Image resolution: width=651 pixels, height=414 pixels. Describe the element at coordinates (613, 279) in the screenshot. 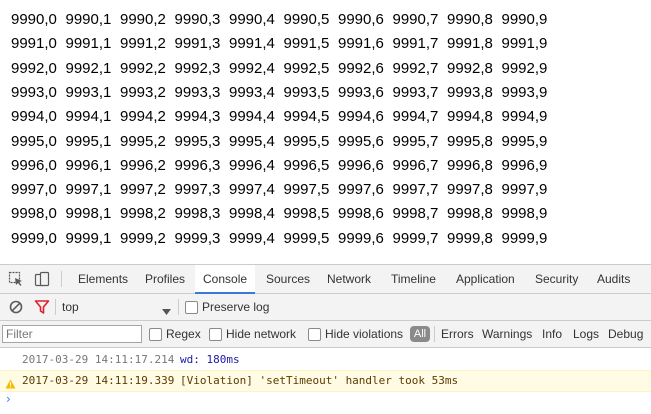

I see `tab-audits: Audits` at that location.